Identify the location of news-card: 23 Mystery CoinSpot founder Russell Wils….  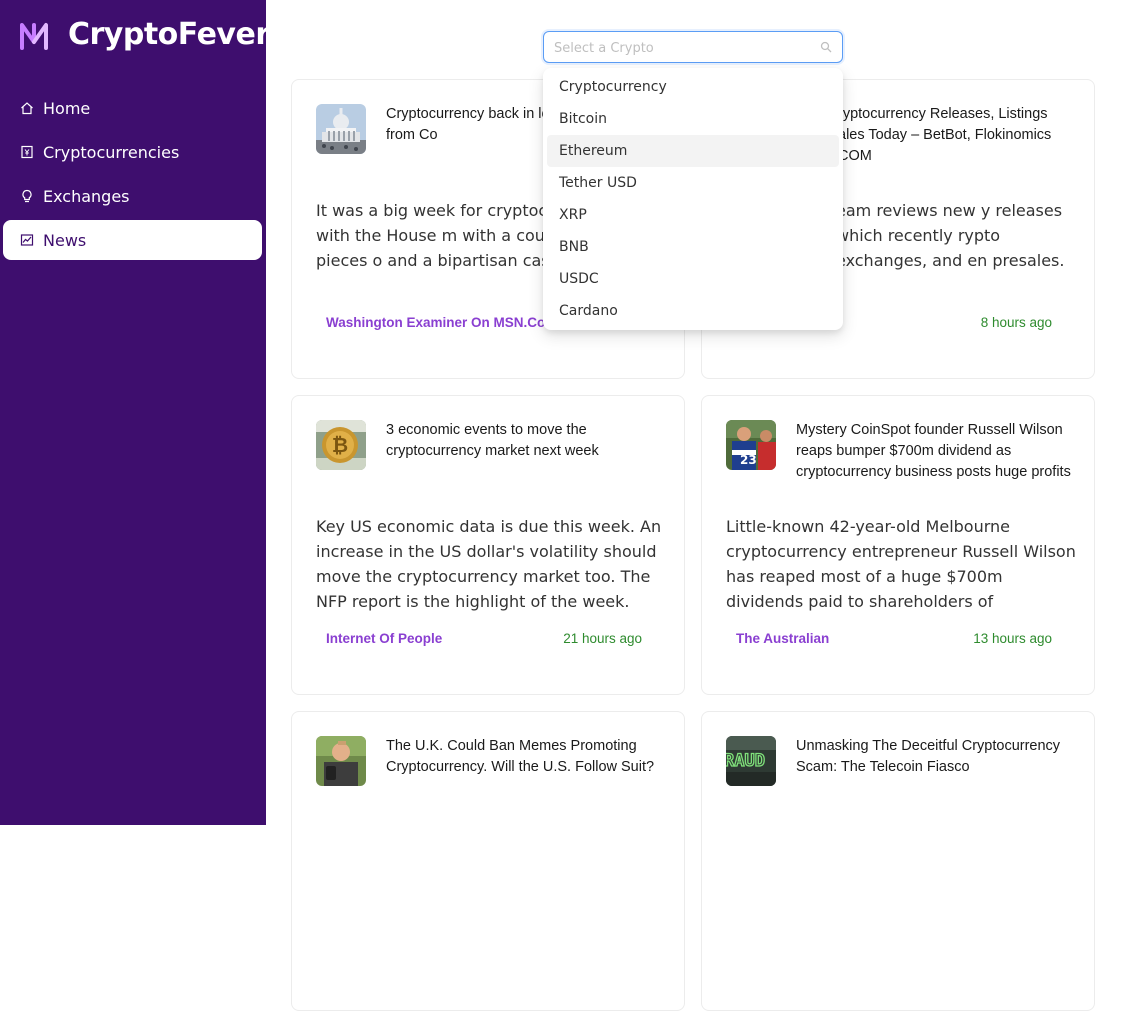
(898, 545).